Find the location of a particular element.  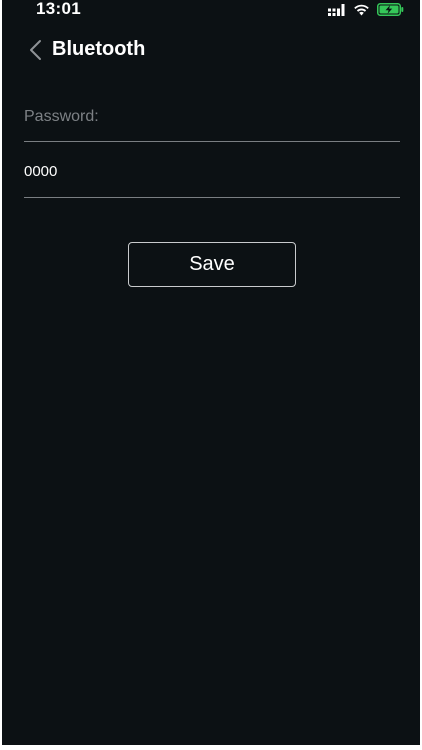

status-time: 13:01 is located at coordinates (58, 9).